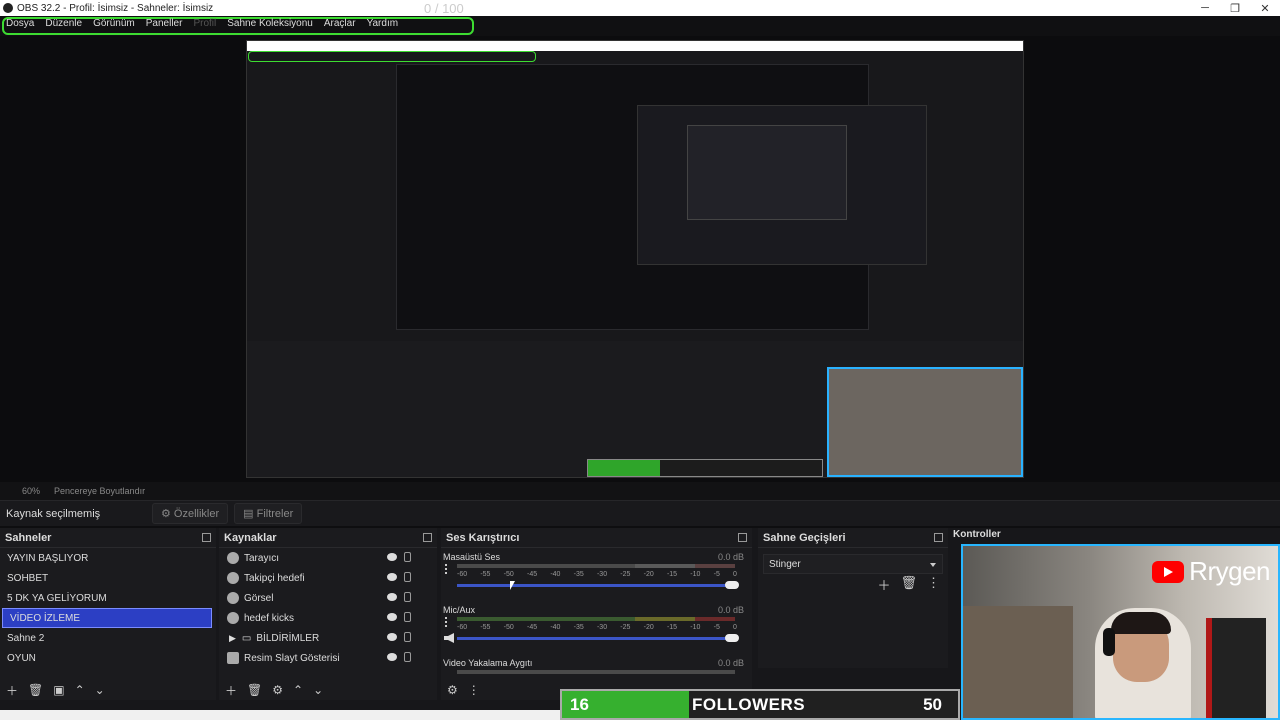  What do you see at coordinates (232, 638) in the screenshot?
I see `expand-chevron-icon: ▶` at bounding box center [232, 638].